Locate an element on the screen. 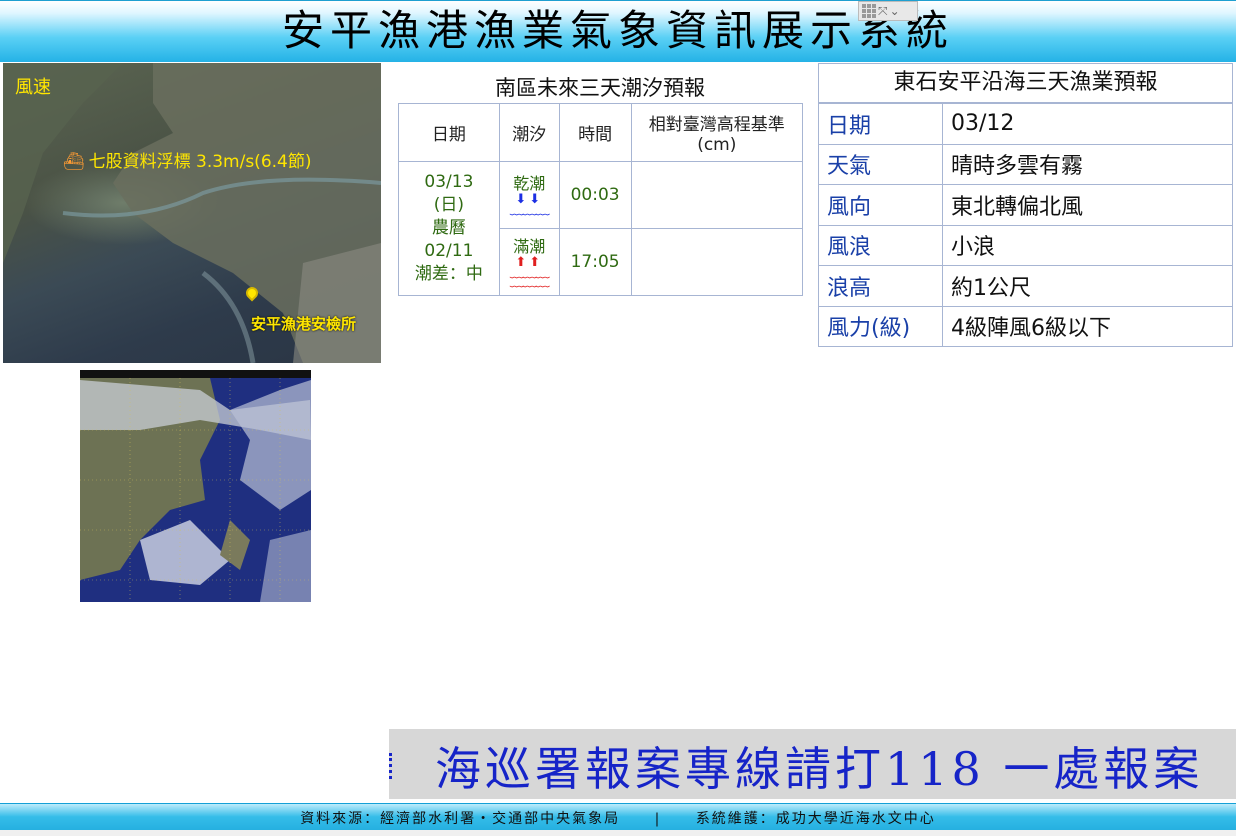 Image resolution: width=1236 pixels, height=836 pixels. tide-type-cell: 滿潮 ⬆⬆ ﹏﹏﹏ ﹏﹏﹏ is located at coordinates (529, 262).